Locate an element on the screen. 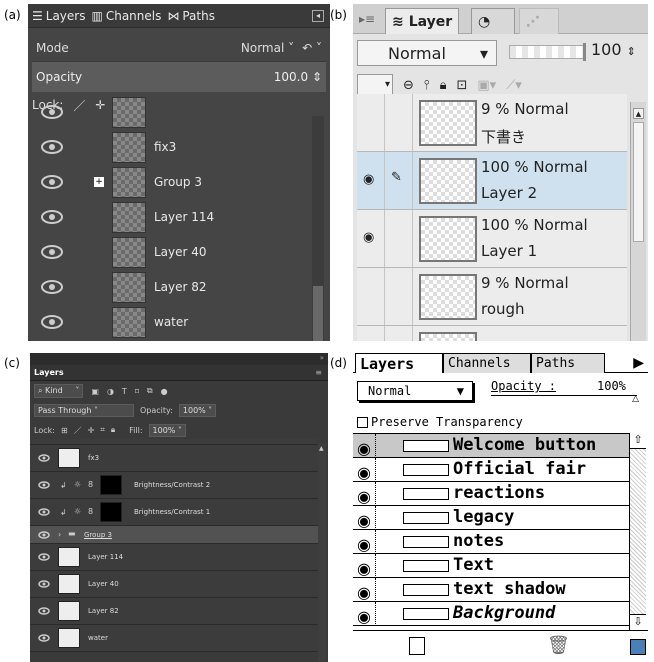 The image size is (654, 662). adjustment-layer-row: ↲ ☼ 8 Brightness/Contrast 2 is located at coordinates (174, 485).